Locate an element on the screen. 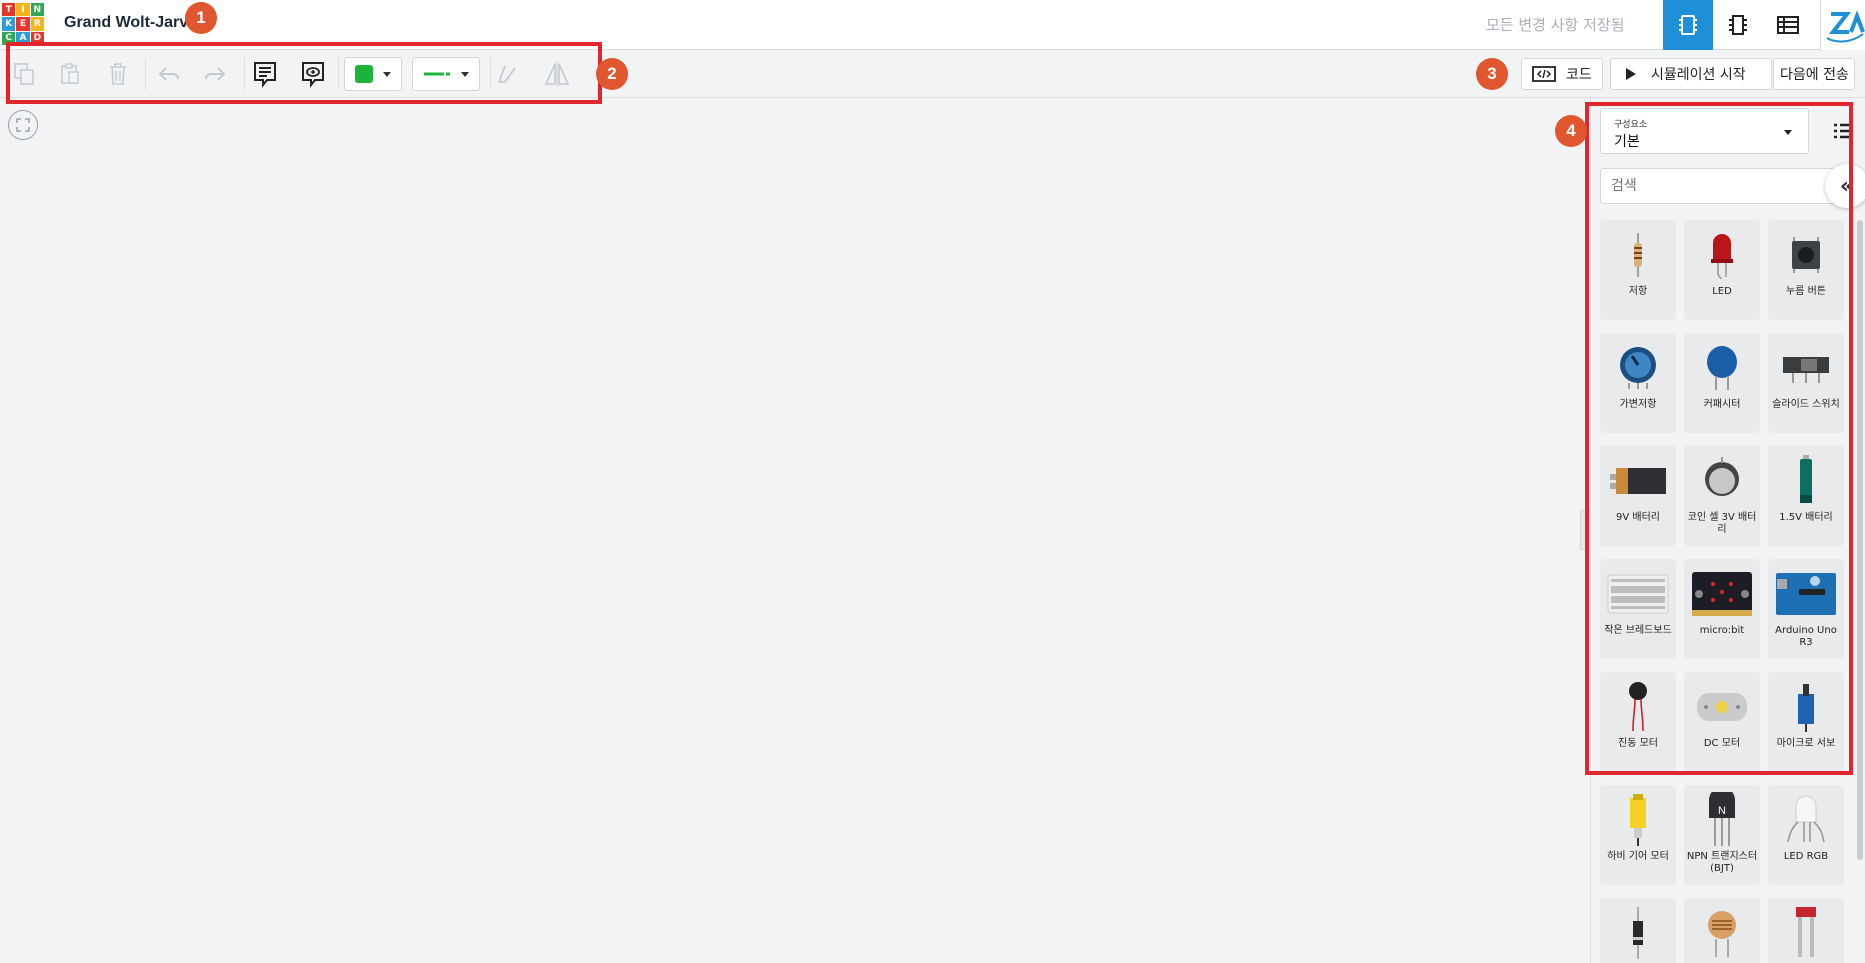 The image size is (1865, 963). logo-letter: T is located at coordinates (9, 10).